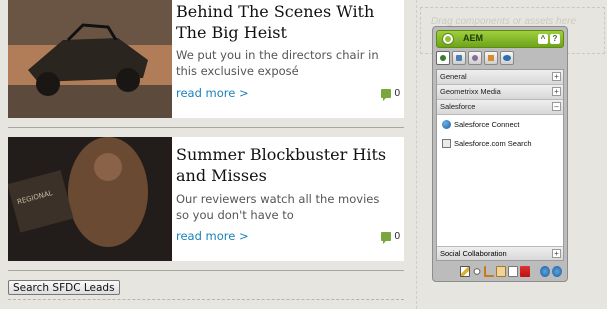 Image resolution: width=607 pixels, height=309 pixels. Describe the element at coordinates (90, 59) in the screenshot. I see `article-image` at that location.